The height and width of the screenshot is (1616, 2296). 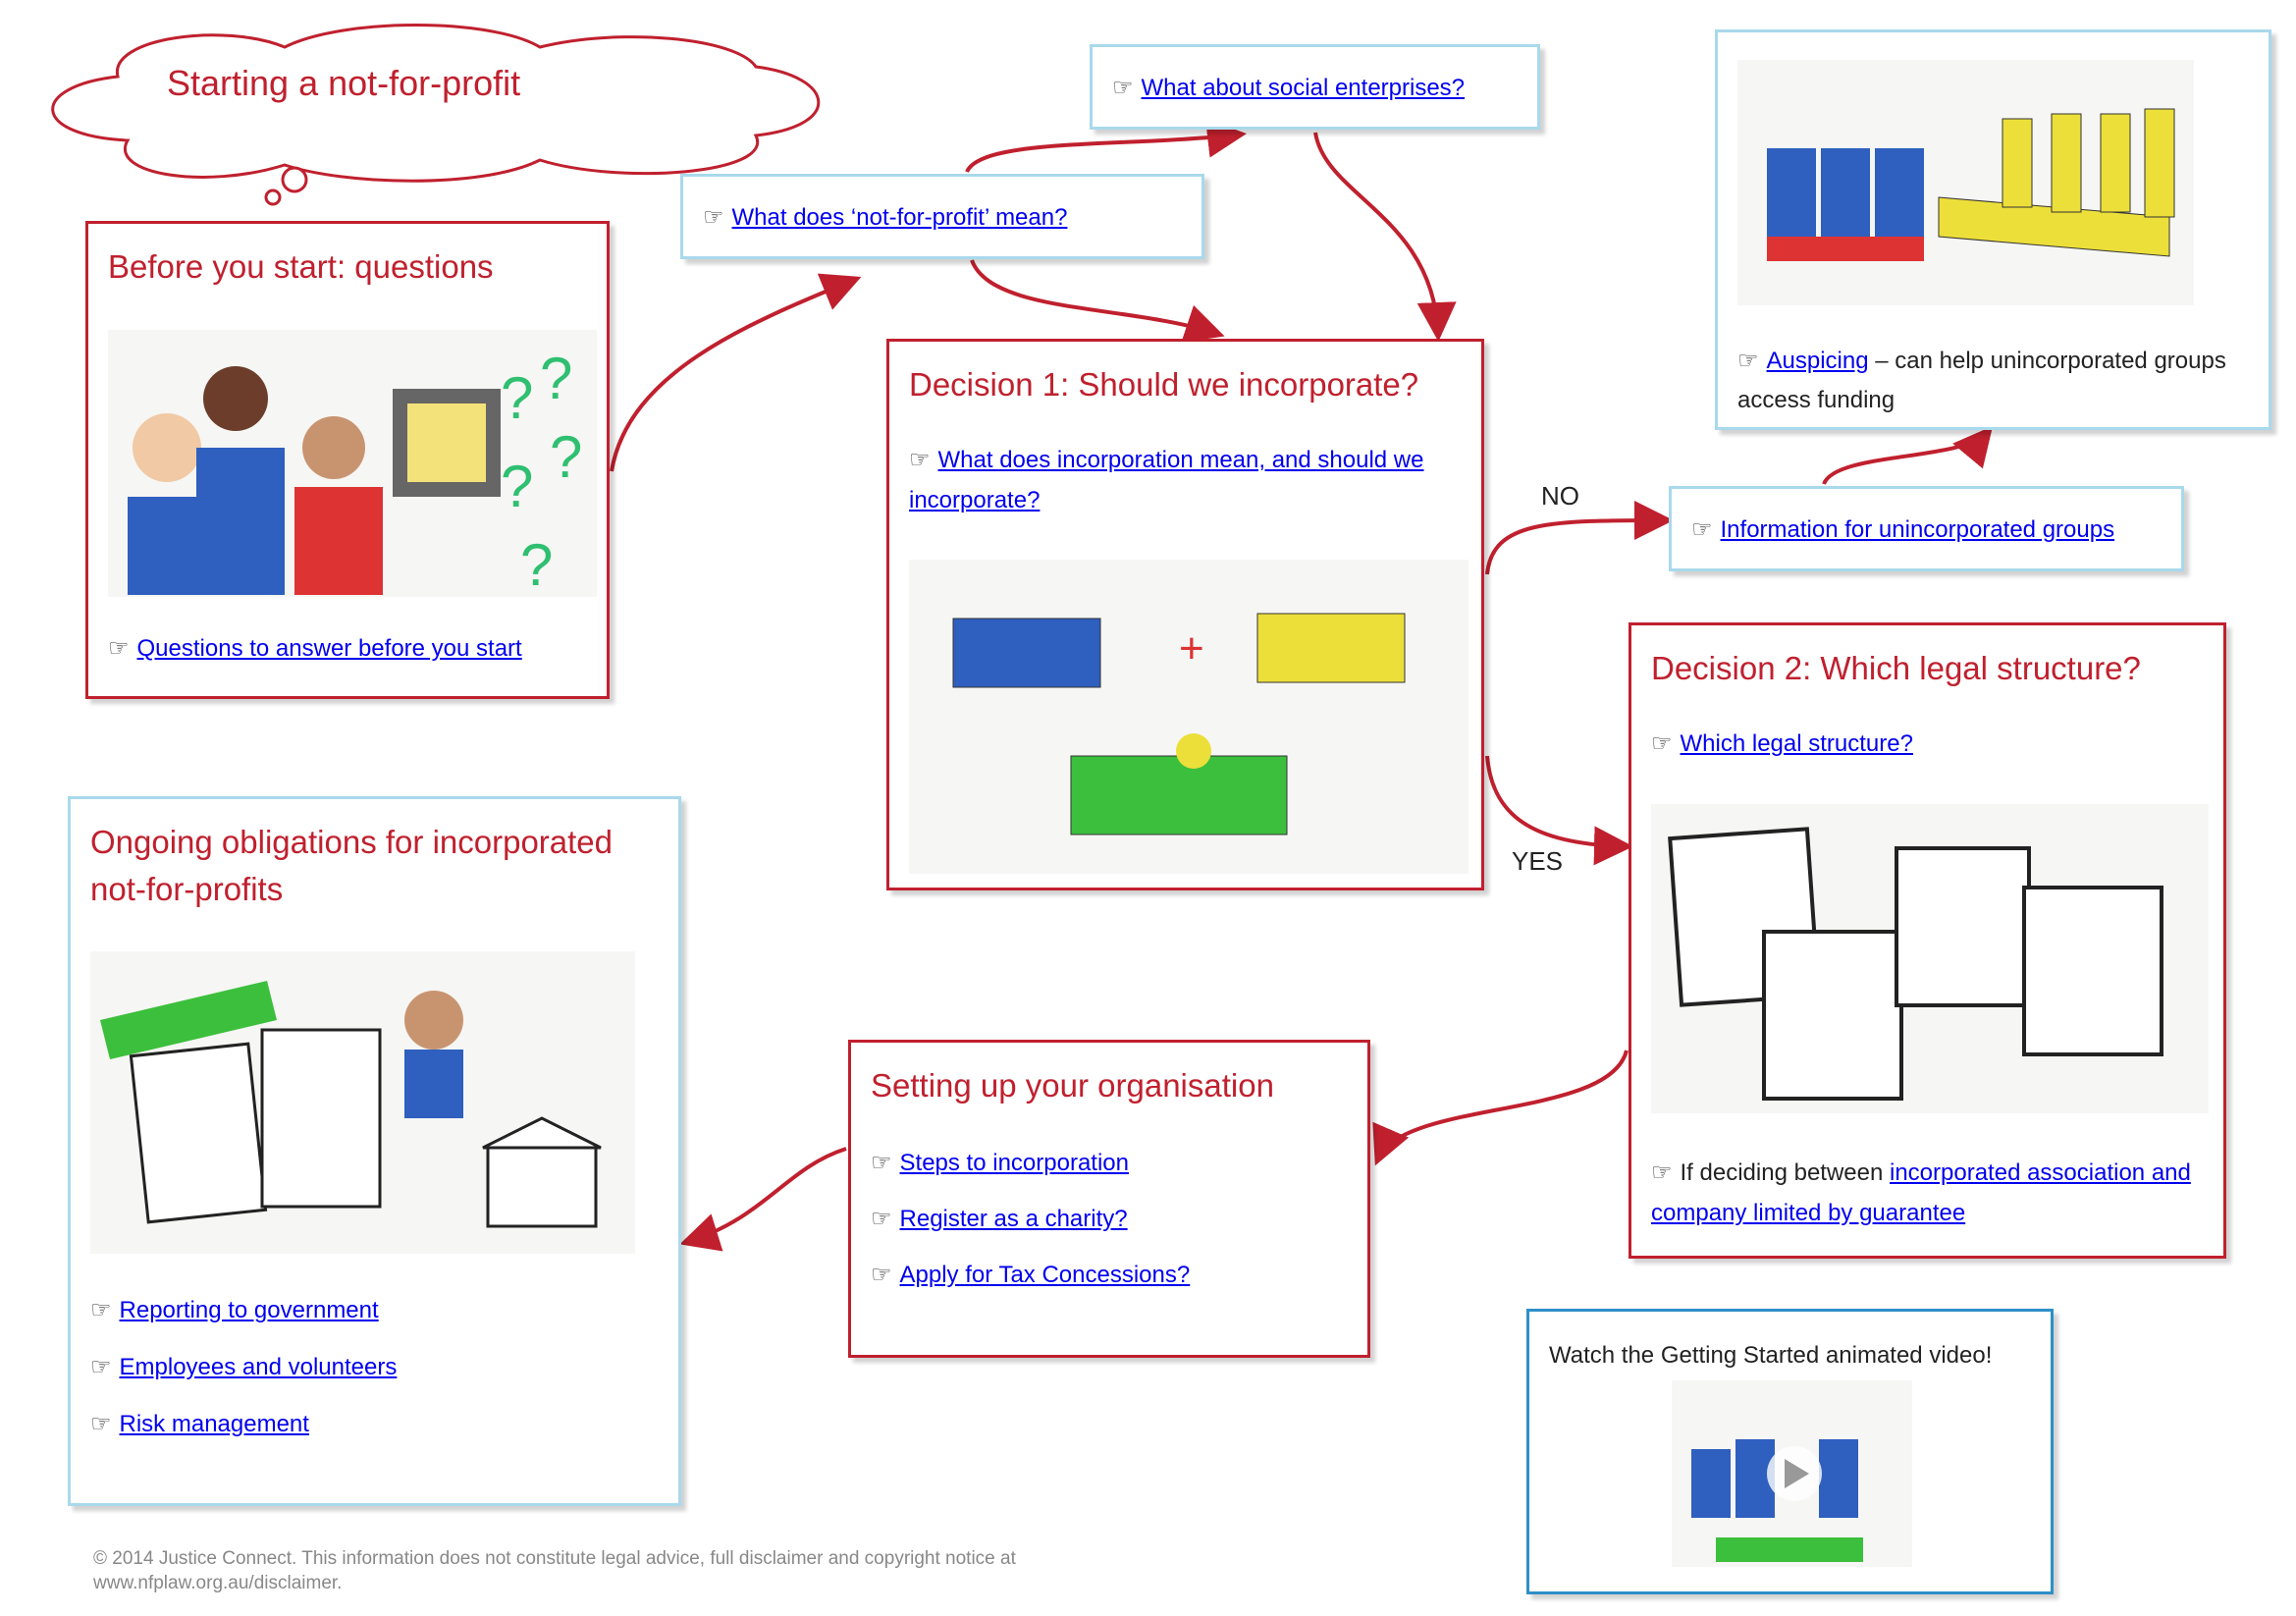 What do you see at coordinates (1930, 958) in the screenshot?
I see `legal-structures-illustration` at bounding box center [1930, 958].